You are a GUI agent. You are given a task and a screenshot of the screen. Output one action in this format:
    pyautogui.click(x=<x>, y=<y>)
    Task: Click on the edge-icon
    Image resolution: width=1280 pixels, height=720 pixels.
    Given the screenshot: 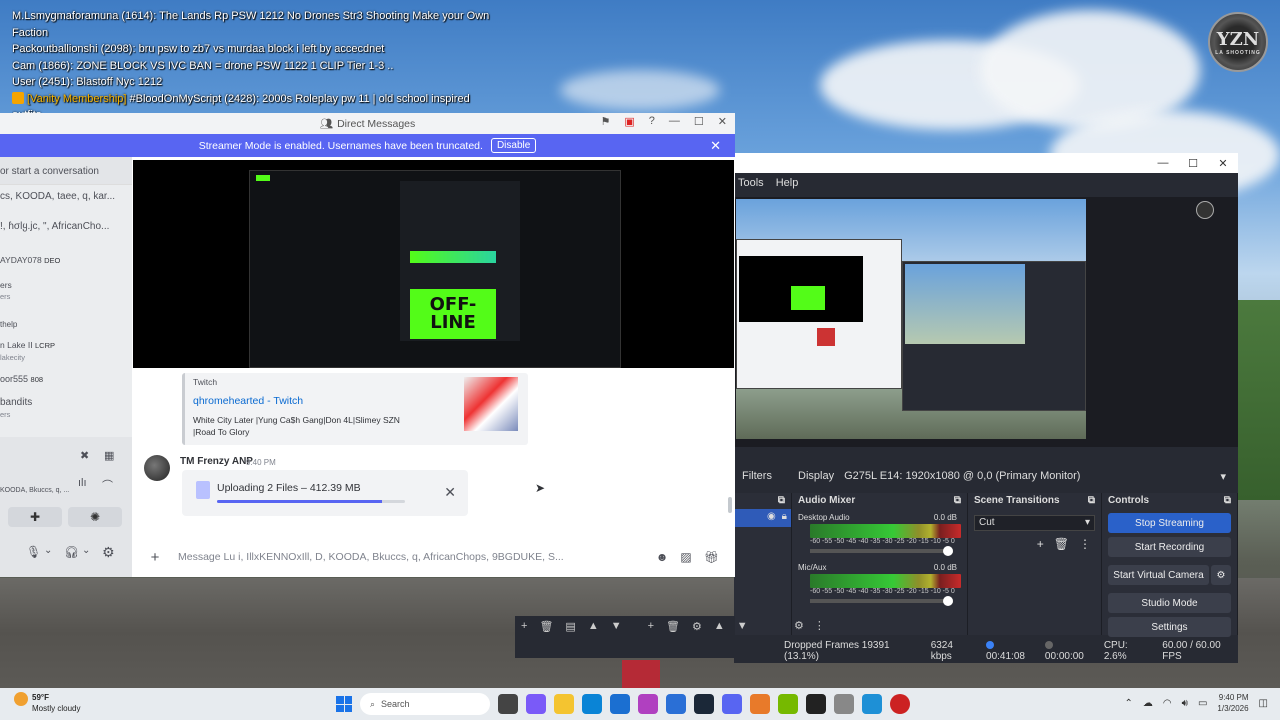 What is the action you would take?
    pyautogui.click(x=592, y=704)
    